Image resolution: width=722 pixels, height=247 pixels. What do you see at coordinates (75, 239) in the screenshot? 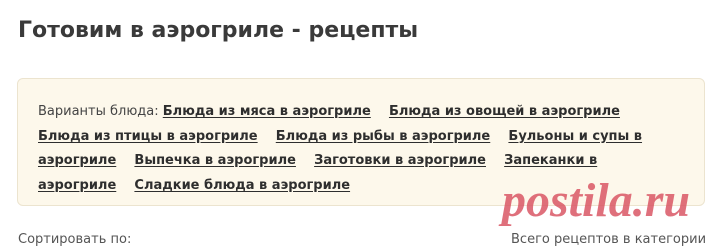
I see `sort-label: Сортировать по:` at bounding box center [75, 239].